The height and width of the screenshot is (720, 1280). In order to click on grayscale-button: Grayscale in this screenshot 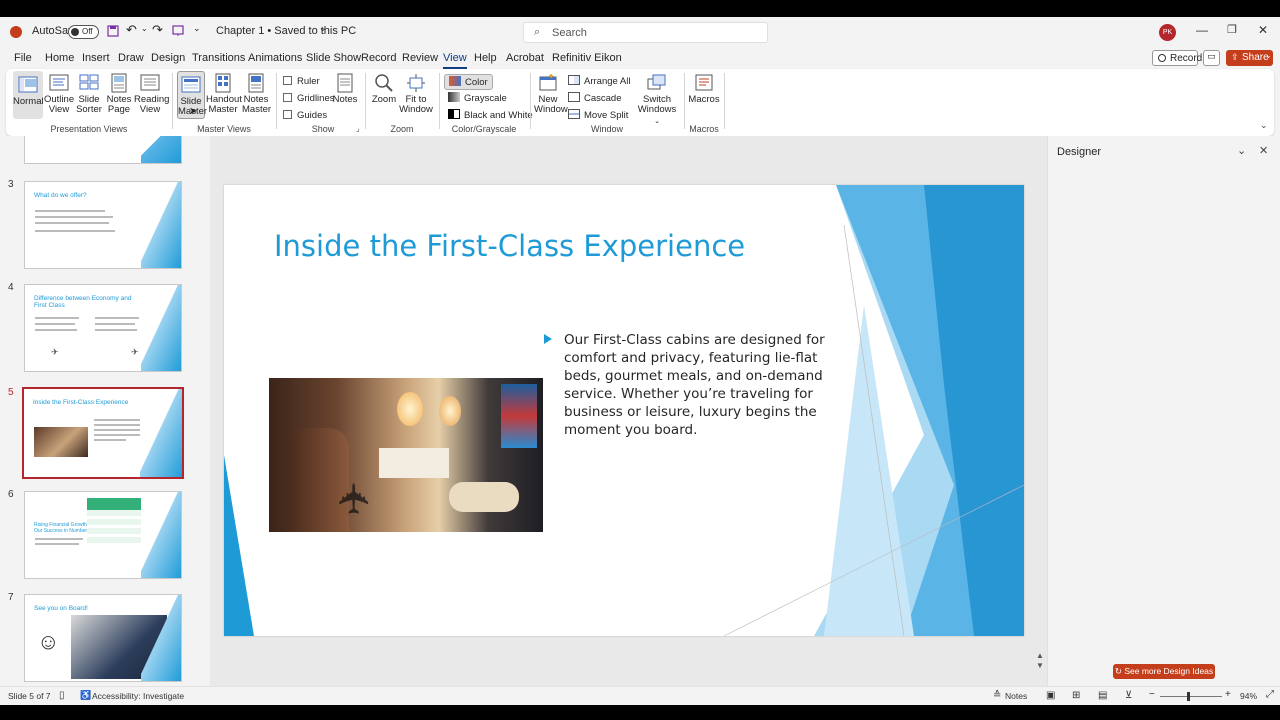, I will do `click(477, 98)`.